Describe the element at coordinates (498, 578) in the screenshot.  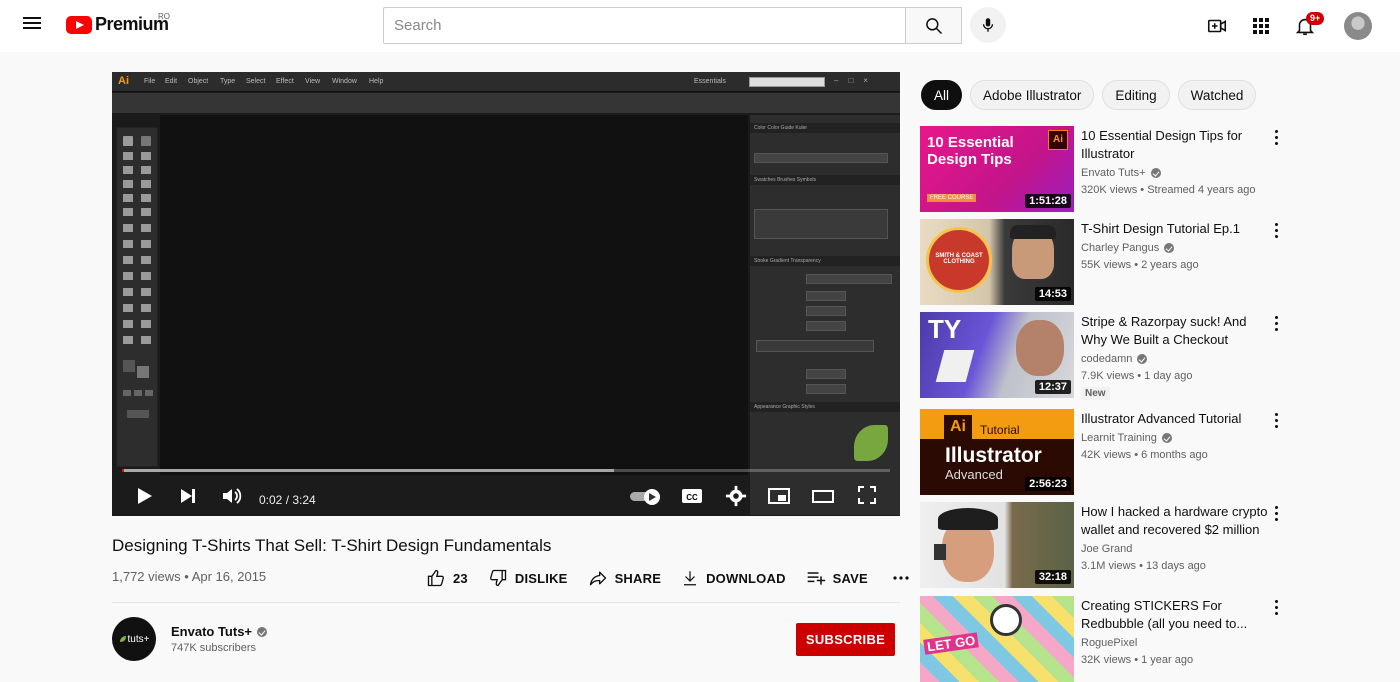
I see `thumbs-down-icon` at that location.